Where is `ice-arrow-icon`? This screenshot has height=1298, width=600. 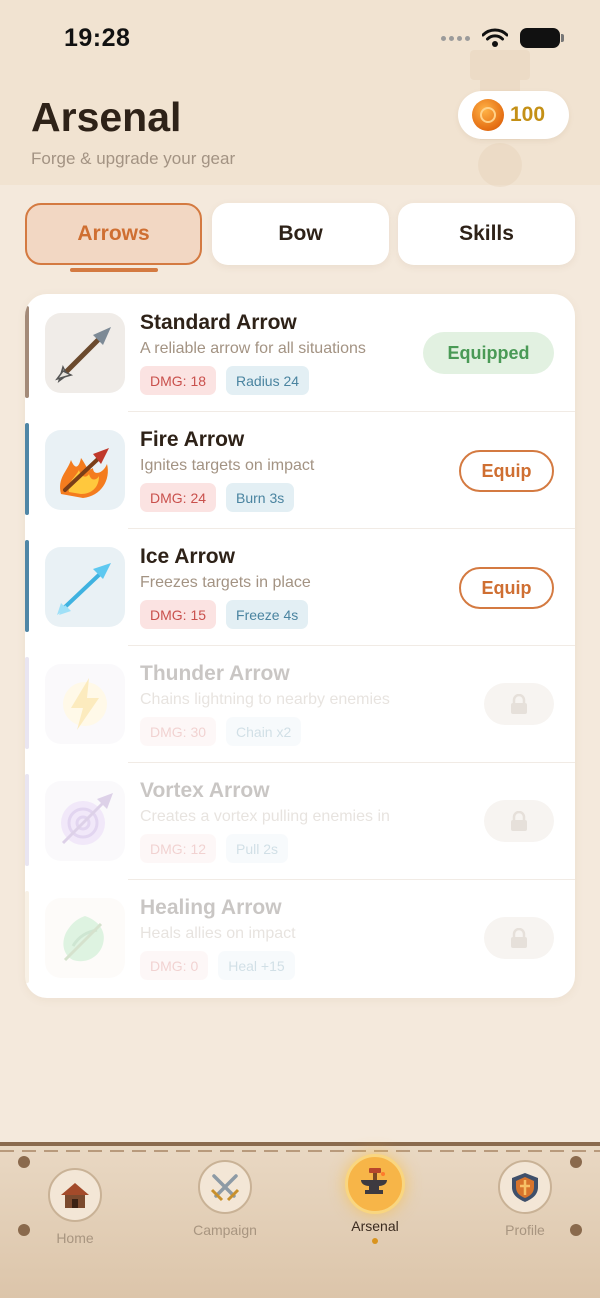 ice-arrow-icon is located at coordinates (85, 587).